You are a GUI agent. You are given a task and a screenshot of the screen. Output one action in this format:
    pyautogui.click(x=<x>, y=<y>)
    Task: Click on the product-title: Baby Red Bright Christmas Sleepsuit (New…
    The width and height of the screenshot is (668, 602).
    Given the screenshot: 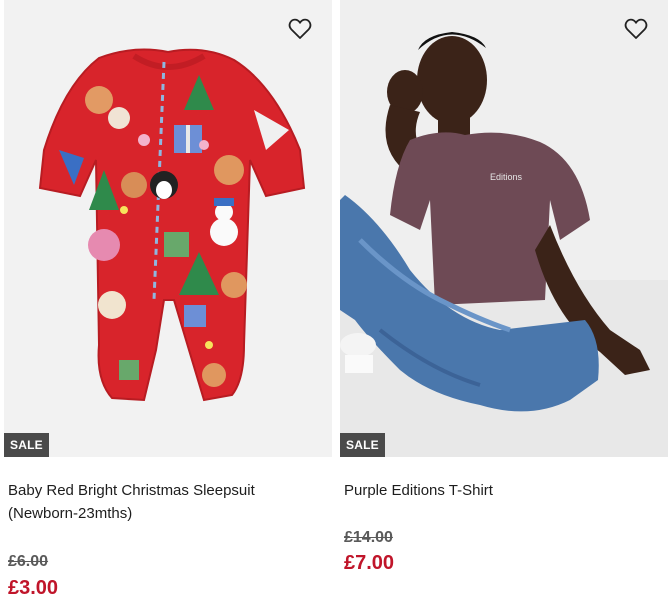 What is the action you would take?
    pyautogui.click(x=158, y=502)
    